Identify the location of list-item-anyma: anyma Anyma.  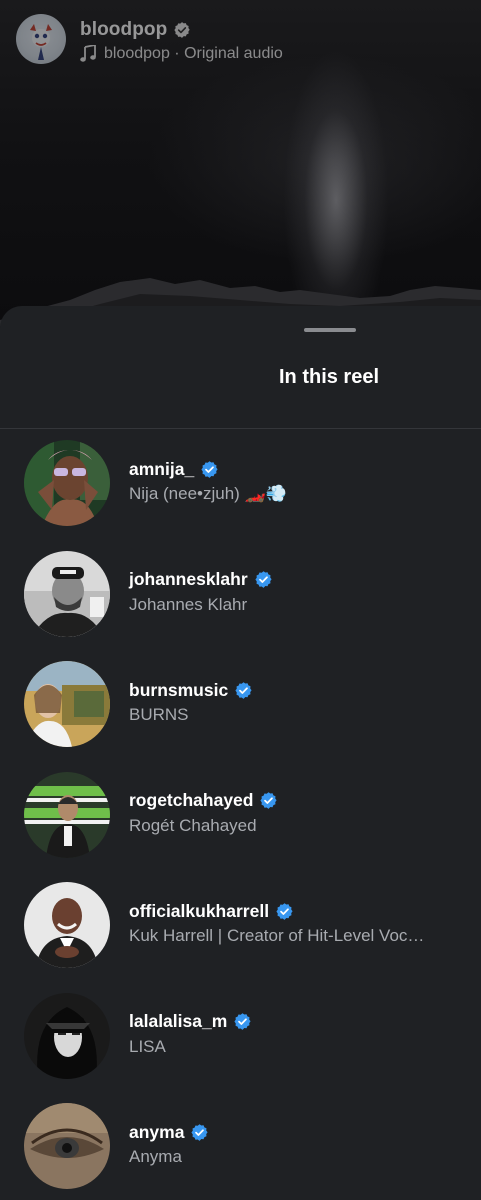
(240, 1151).